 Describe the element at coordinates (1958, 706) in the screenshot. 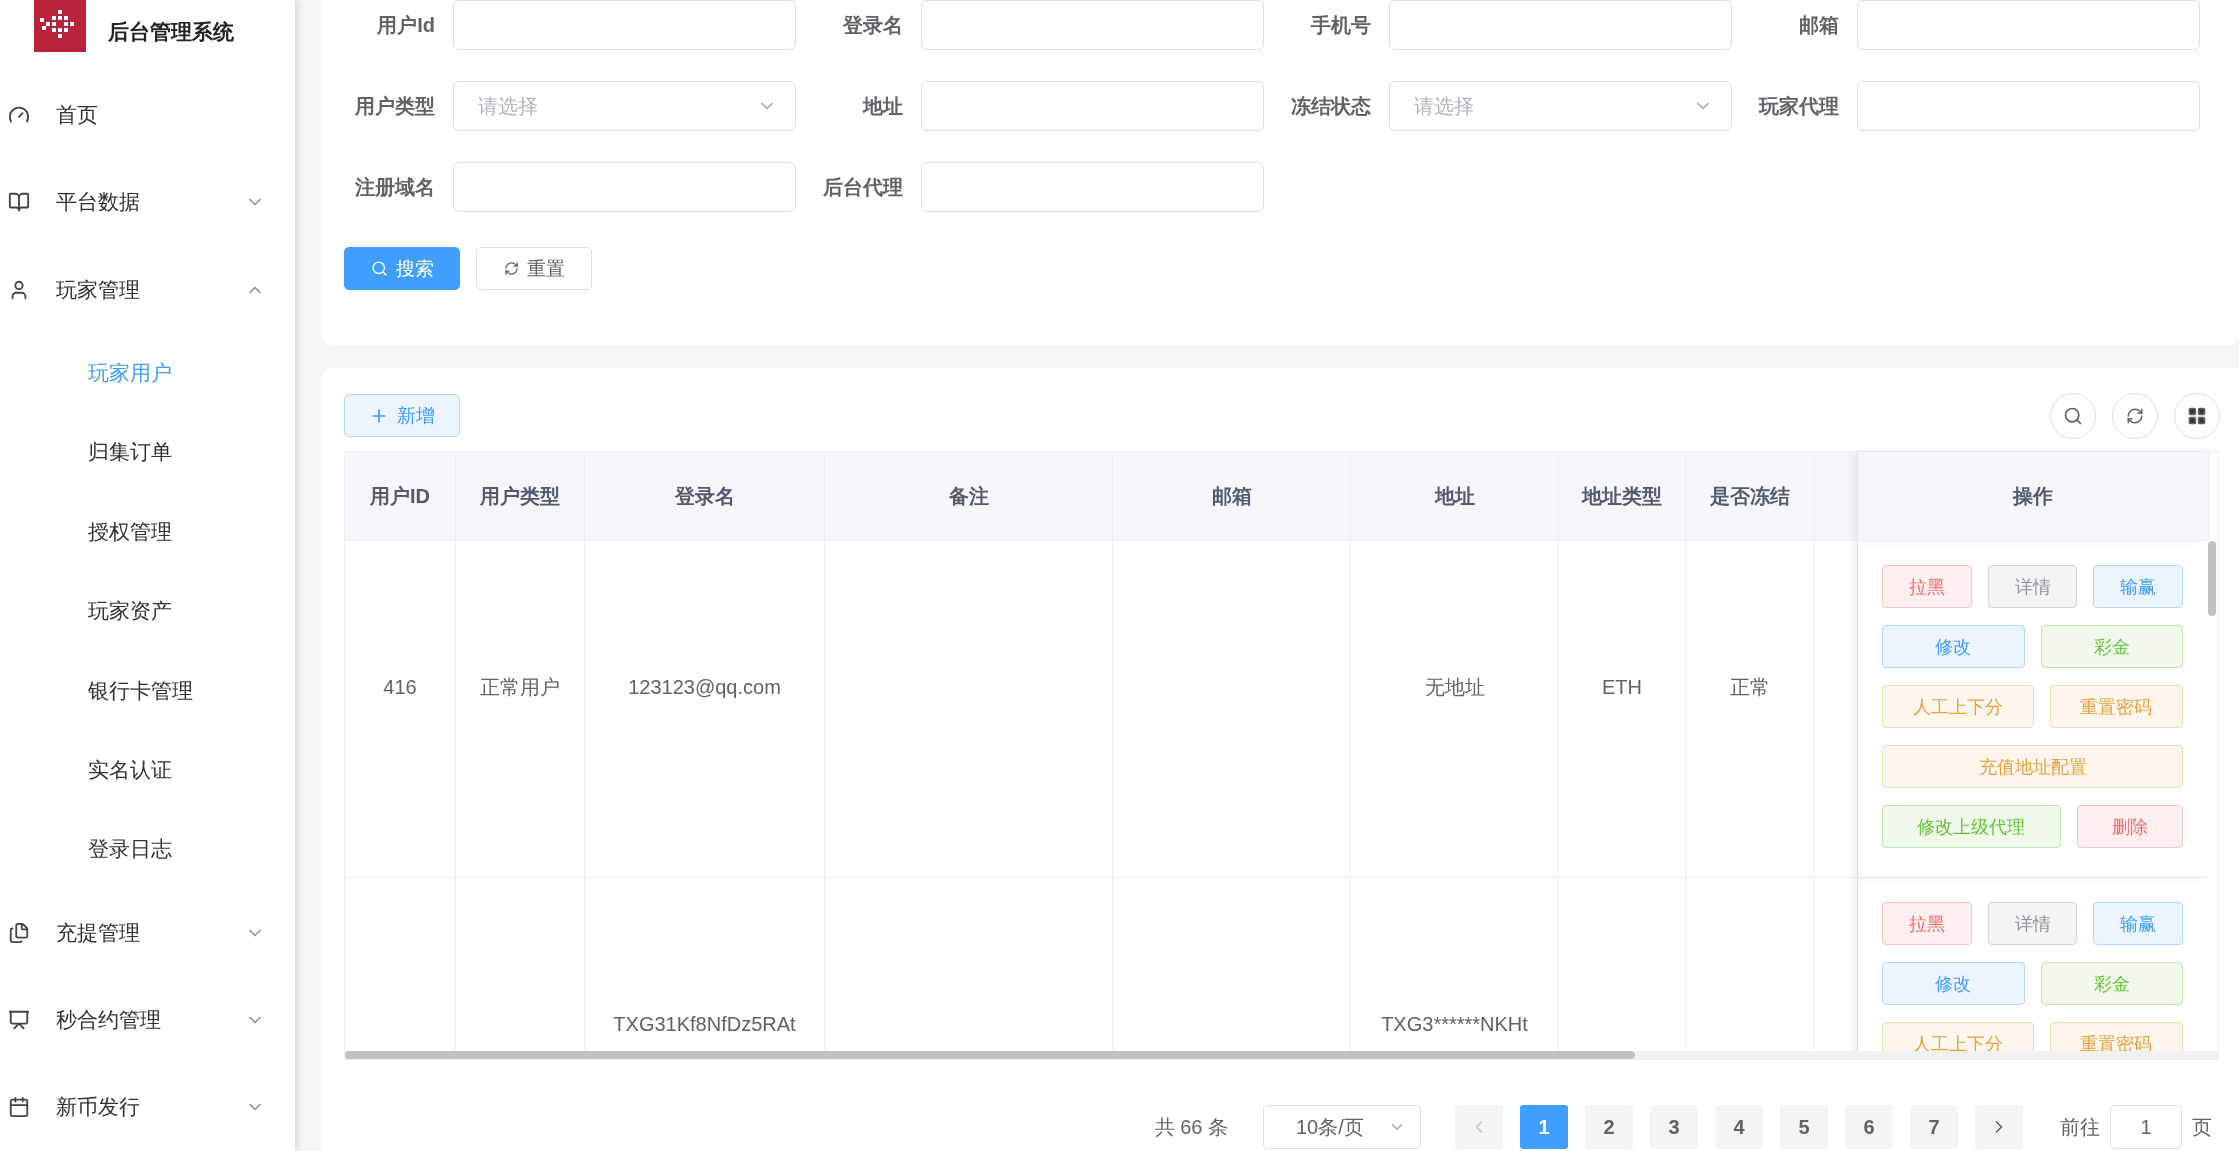

I see `action-button: 人工上下分` at that location.